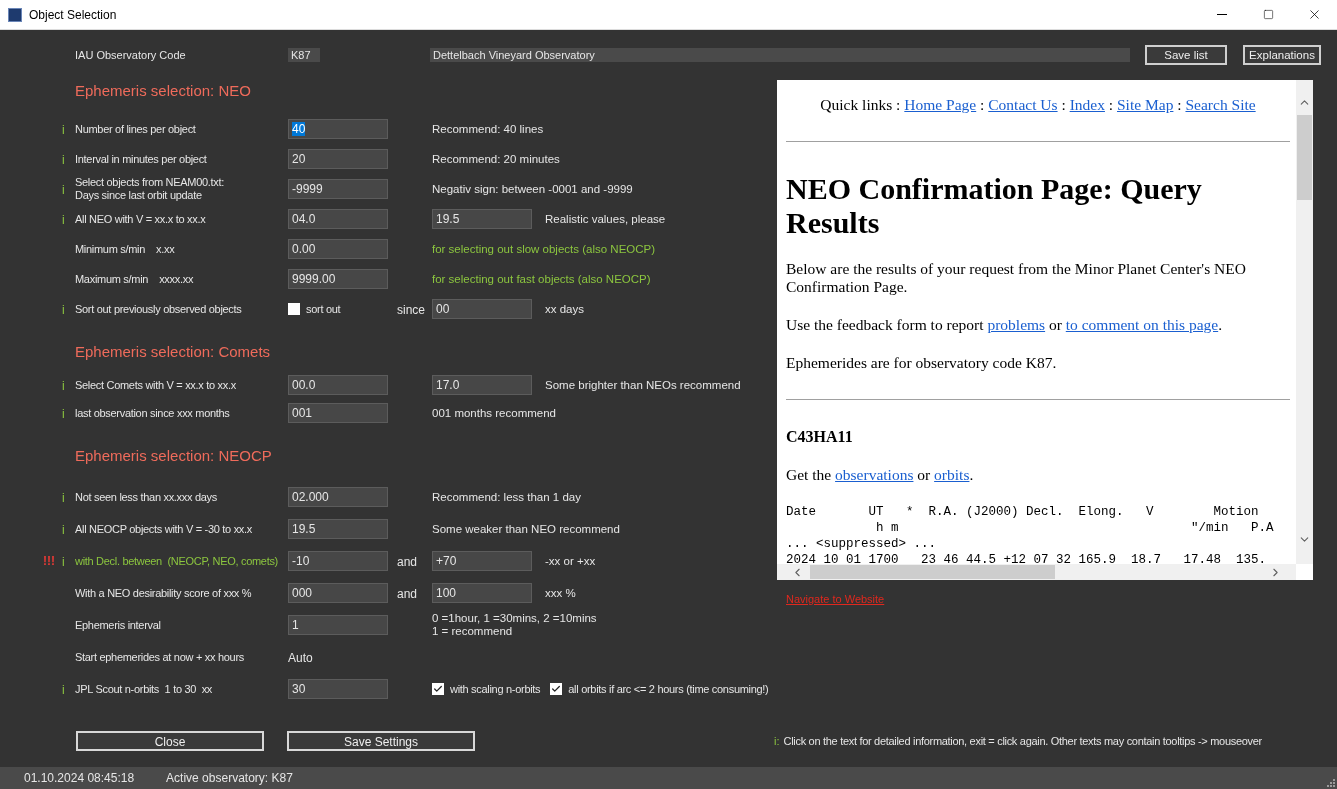 The height and width of the screenshot is (789, 1337). I want to click on section-heading: Ephemeris selection: Comets, so click(173, 351).